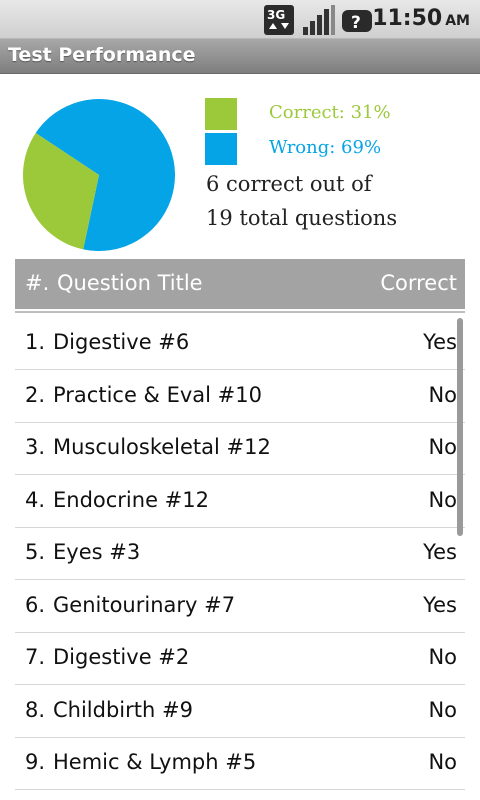 This screenshot has height=800, width=480. What do you see at coordinates (35, 710) in the screenshot?
I see `row-number: 8.` at bounding box center [35, 710].